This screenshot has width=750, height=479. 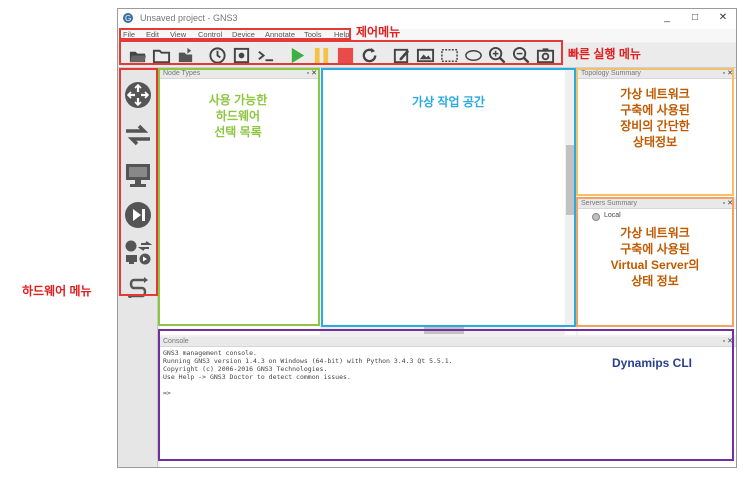 What do you see at coordinates (652, 363) in the screenshot?
I see `cli-annotation: Dynamips CLI` at bounding box center [652, 363].